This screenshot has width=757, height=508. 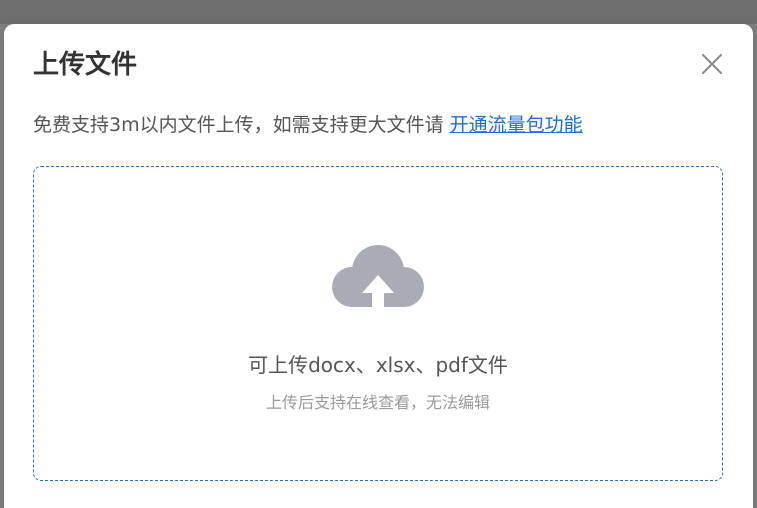 I want to click on dialog-title: 上传文件, so click(x=85, y=65).